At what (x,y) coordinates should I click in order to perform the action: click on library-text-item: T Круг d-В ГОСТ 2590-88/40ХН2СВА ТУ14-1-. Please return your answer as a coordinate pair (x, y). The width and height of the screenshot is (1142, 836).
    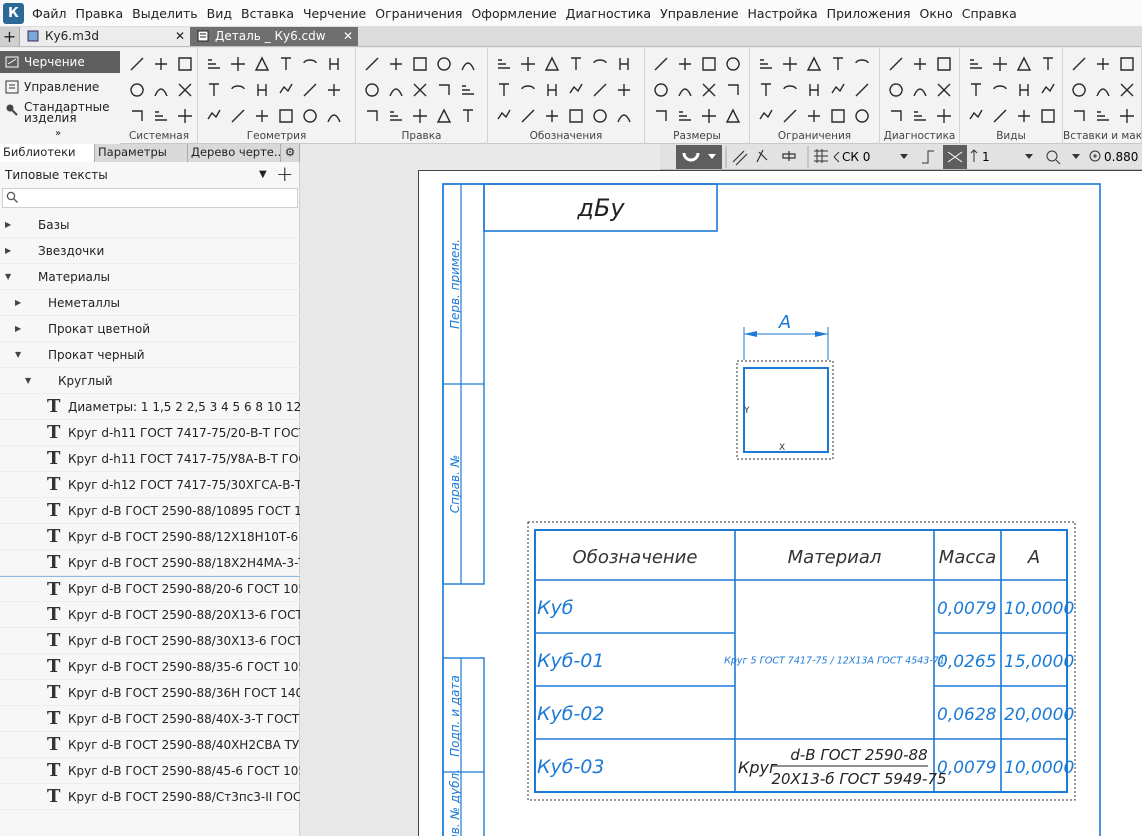
    Looking at the image, I should click on (150, 745).